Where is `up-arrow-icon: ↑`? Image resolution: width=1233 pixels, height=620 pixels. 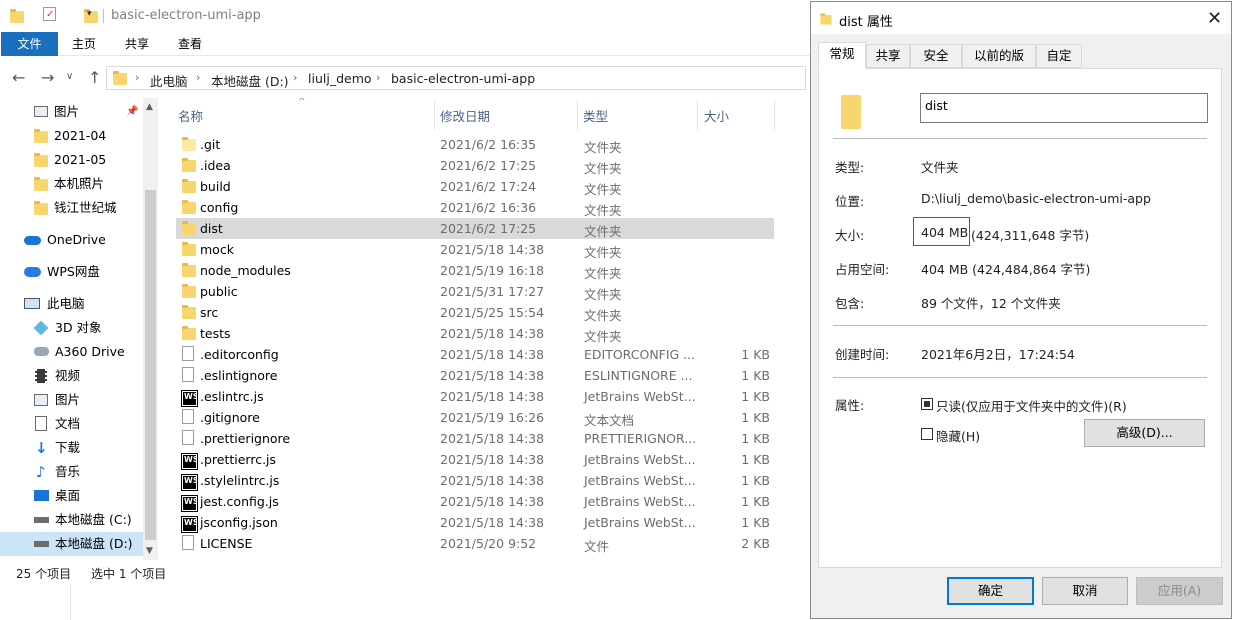
up-arrow-icon: ↑ is located at coordinates (94, 77).